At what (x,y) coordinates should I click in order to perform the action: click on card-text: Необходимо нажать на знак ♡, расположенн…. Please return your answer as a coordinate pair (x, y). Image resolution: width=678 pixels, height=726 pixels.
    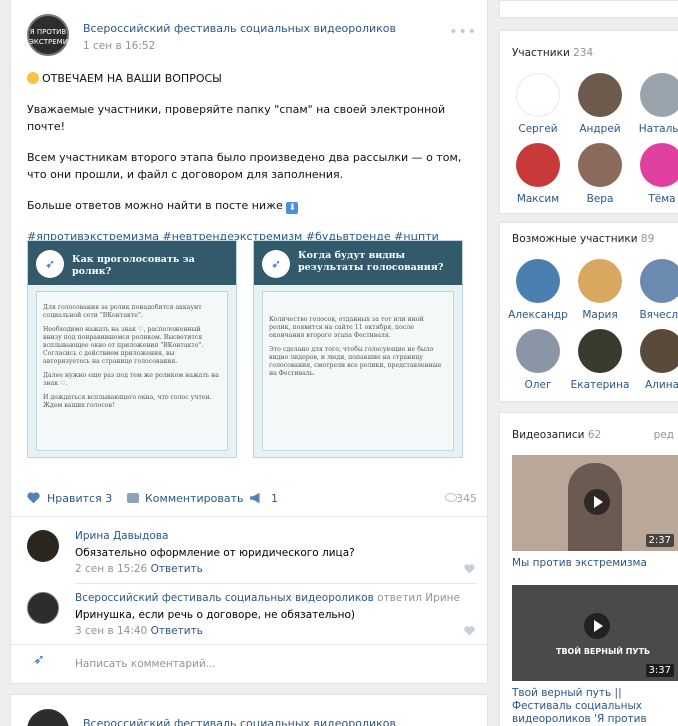
    Looking at the image, I should click on (123, 345).